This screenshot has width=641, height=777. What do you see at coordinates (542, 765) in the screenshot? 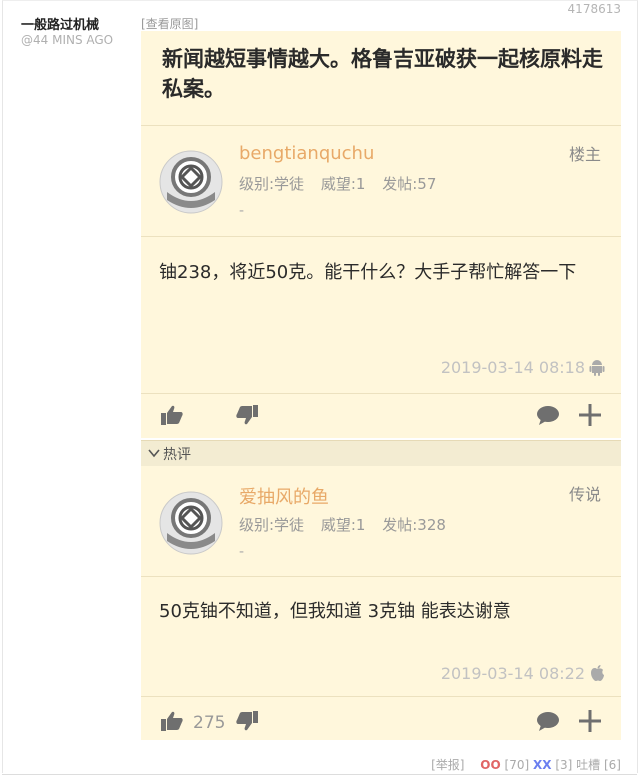
I see `xx-vote-button: XX` at bounding box center [542, 765].